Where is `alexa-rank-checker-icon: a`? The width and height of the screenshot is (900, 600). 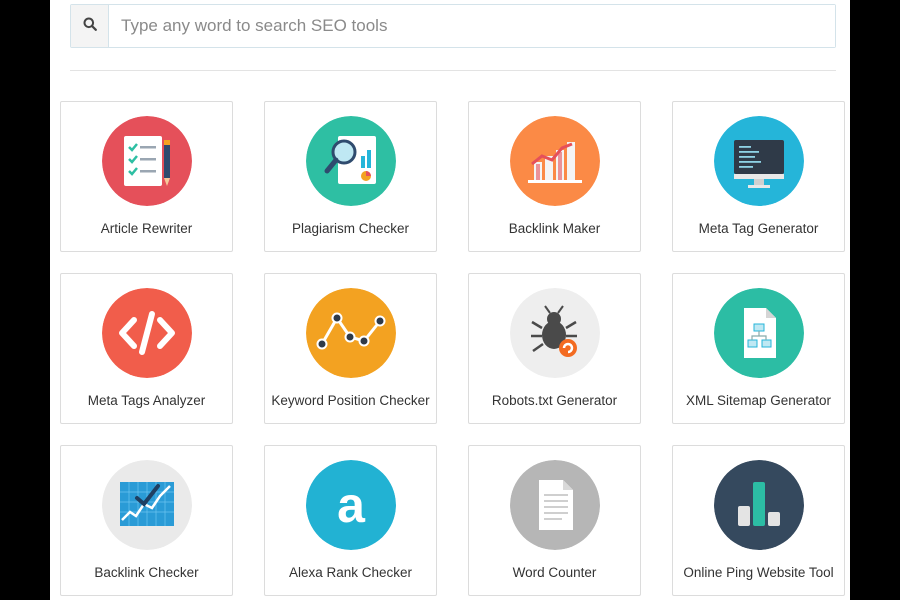 alexa-rank-checker-icon: a is located at coordinates (351, 505).